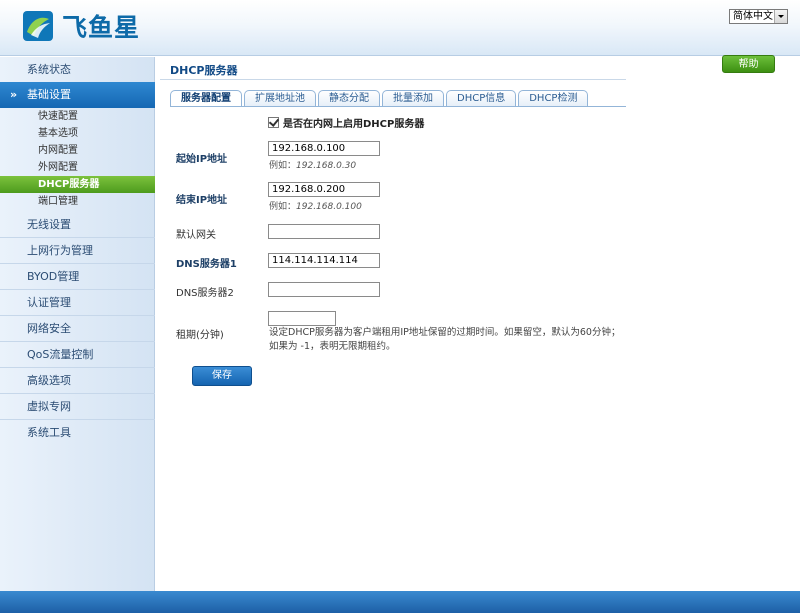 The height and width of the screenshot is (613, 800). I want to click on enable-dhcp-checkbox, so click(273, 122).